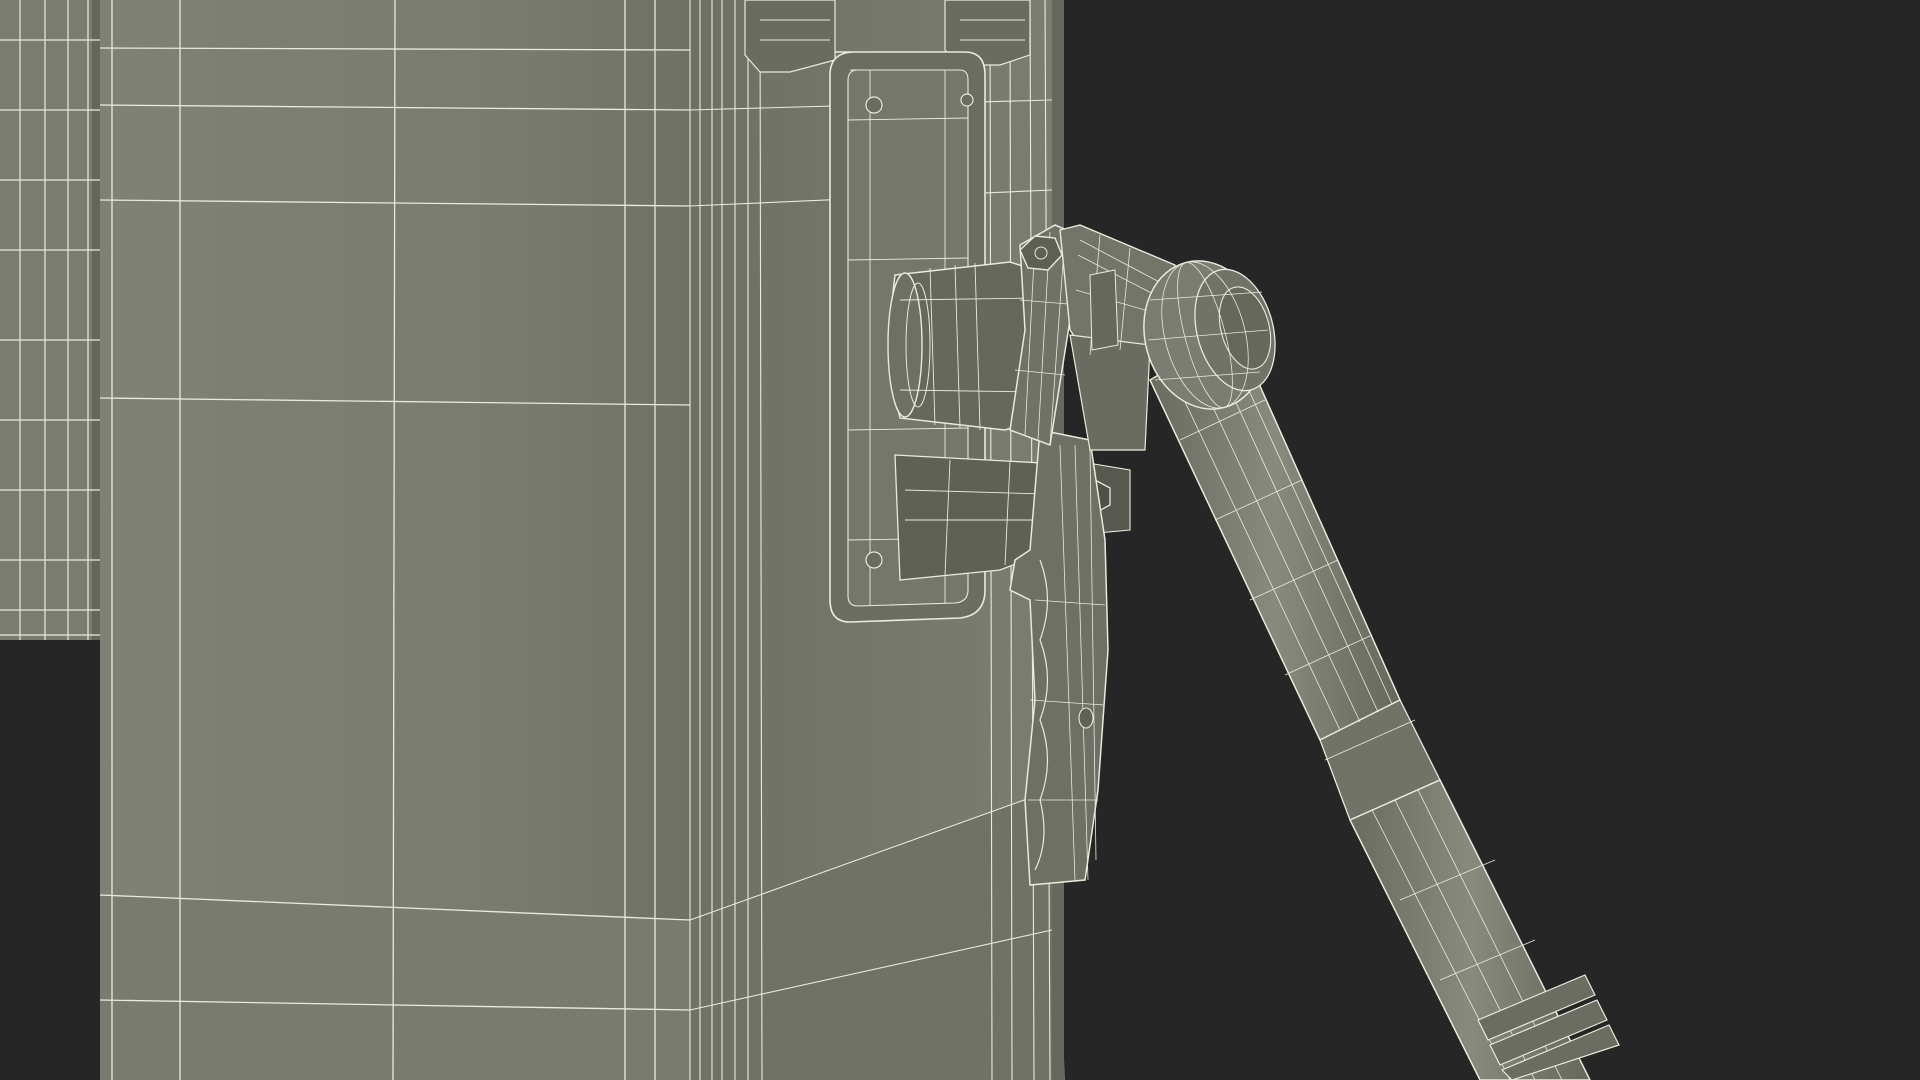 The image size is (1920, 1080). Describe the element at coordinates (50, 320) in the screenshot. I see `left-panel` at that location.